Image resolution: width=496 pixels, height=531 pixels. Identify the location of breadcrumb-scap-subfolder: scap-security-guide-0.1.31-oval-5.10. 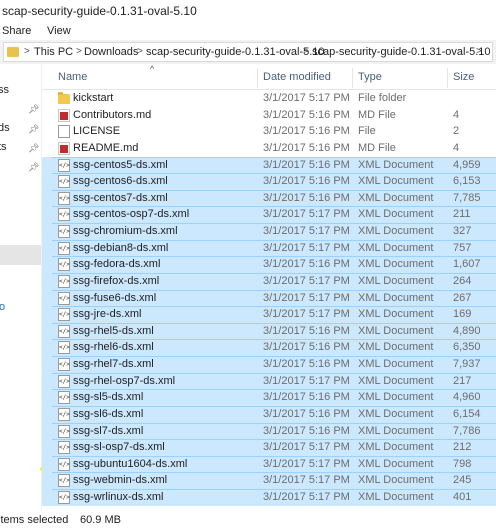
(401, 52).